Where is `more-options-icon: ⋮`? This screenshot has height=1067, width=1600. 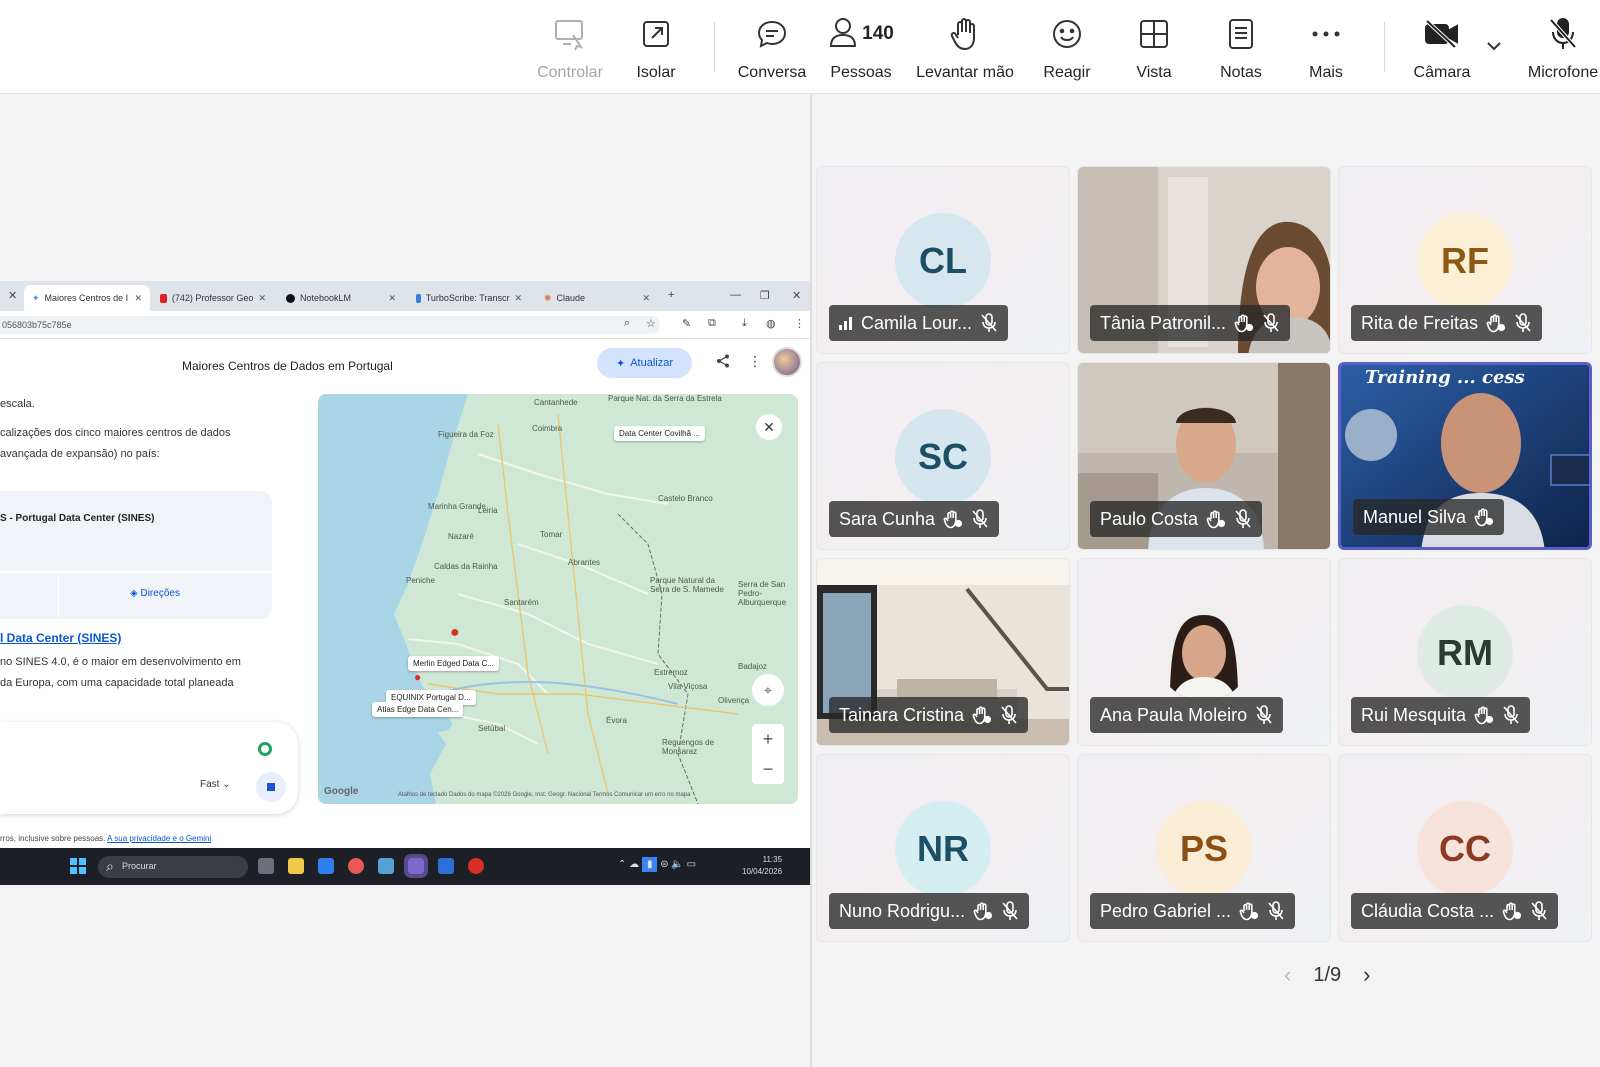 more-options-icon: ⋮ is located at coordinates (755, 361).